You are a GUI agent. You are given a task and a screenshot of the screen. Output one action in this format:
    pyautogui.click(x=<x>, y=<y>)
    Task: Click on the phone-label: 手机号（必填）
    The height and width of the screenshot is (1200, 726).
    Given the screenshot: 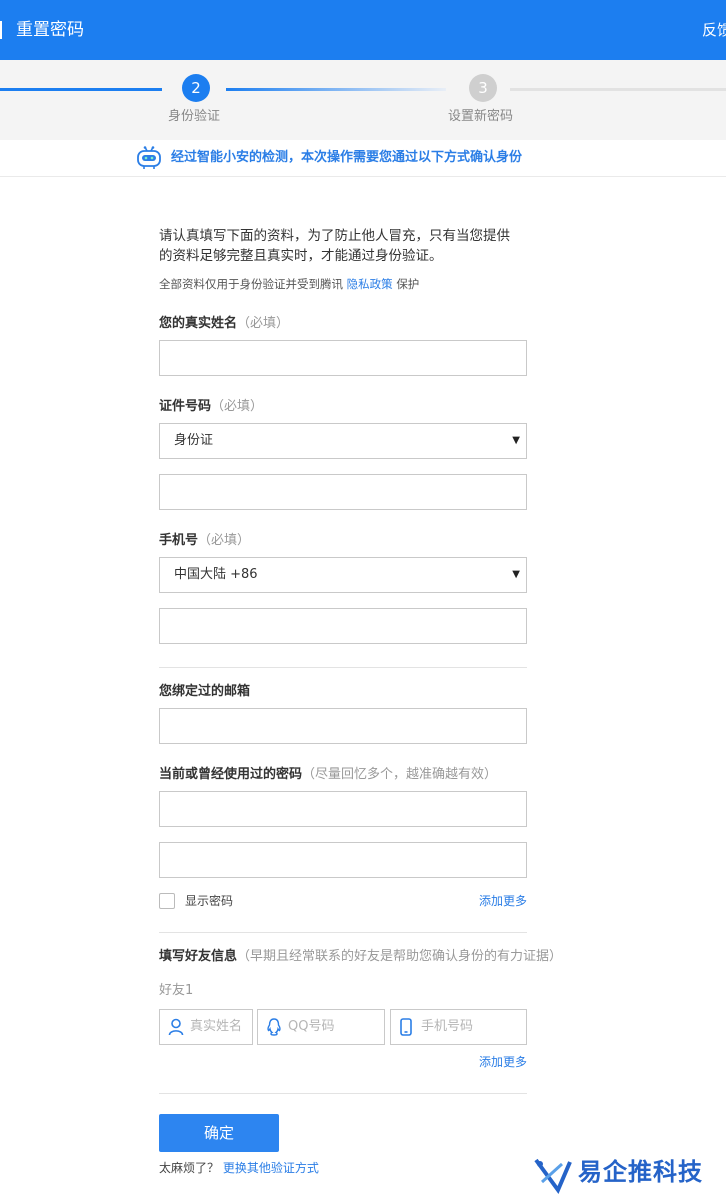 What is the action you would take?
    pyautogui.click(x=204, y=541)
    